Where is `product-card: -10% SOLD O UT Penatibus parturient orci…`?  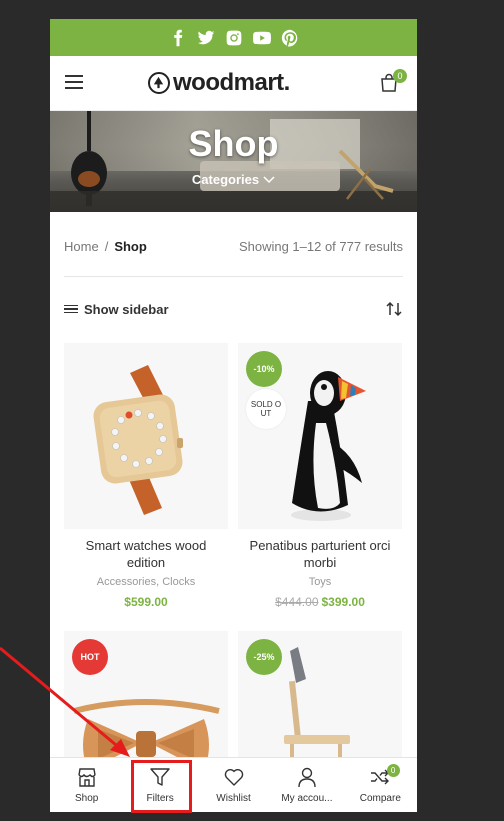 product-card: -10% SOLD O UT Penatibus parturient orci… is located at coordinates (320, 476).